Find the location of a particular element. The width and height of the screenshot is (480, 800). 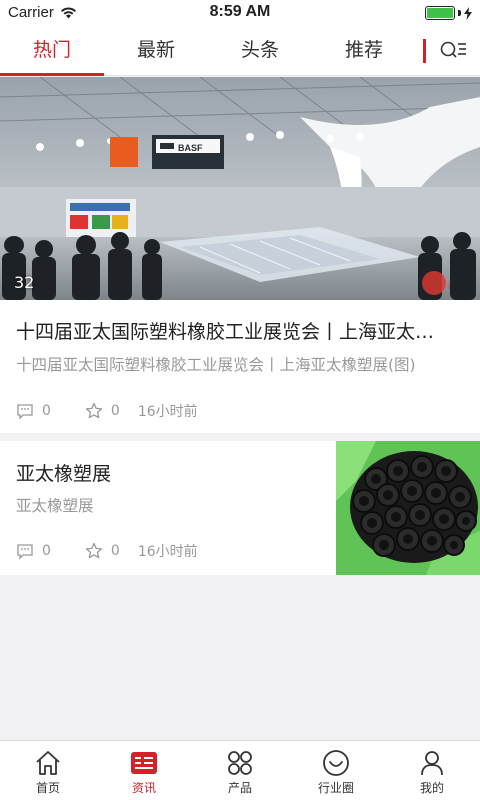

grid-icon is located at coordinates (240, 763).